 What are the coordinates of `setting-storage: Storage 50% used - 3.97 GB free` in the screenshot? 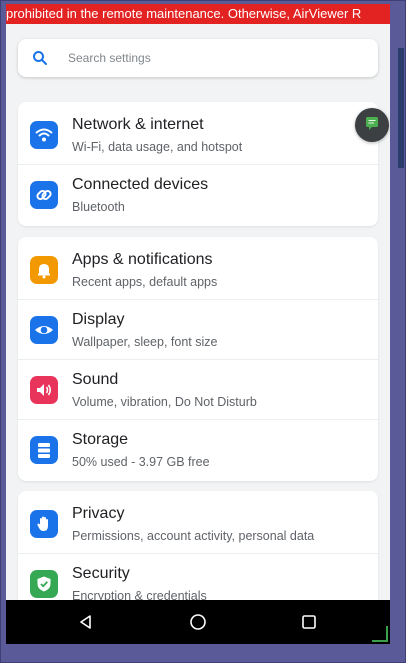 It's located at (198, 449).